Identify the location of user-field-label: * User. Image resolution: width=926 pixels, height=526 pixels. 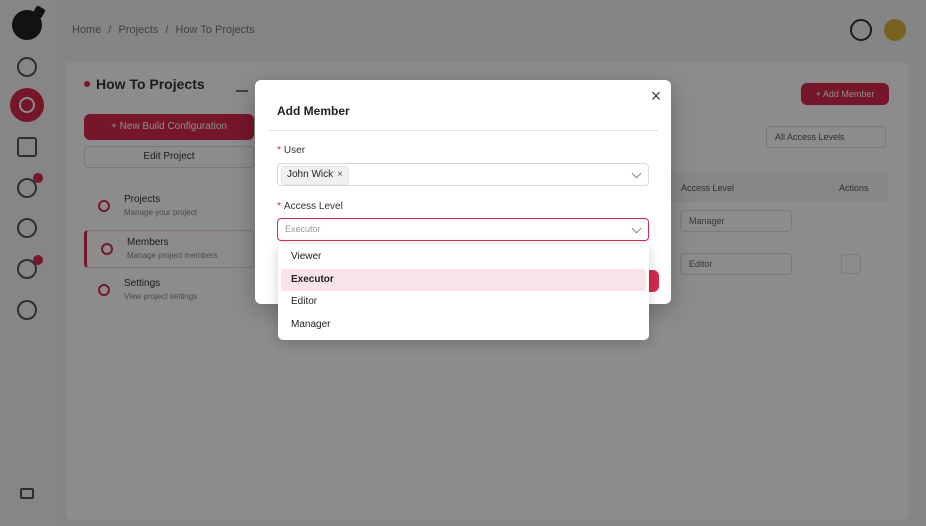
(291, 150).